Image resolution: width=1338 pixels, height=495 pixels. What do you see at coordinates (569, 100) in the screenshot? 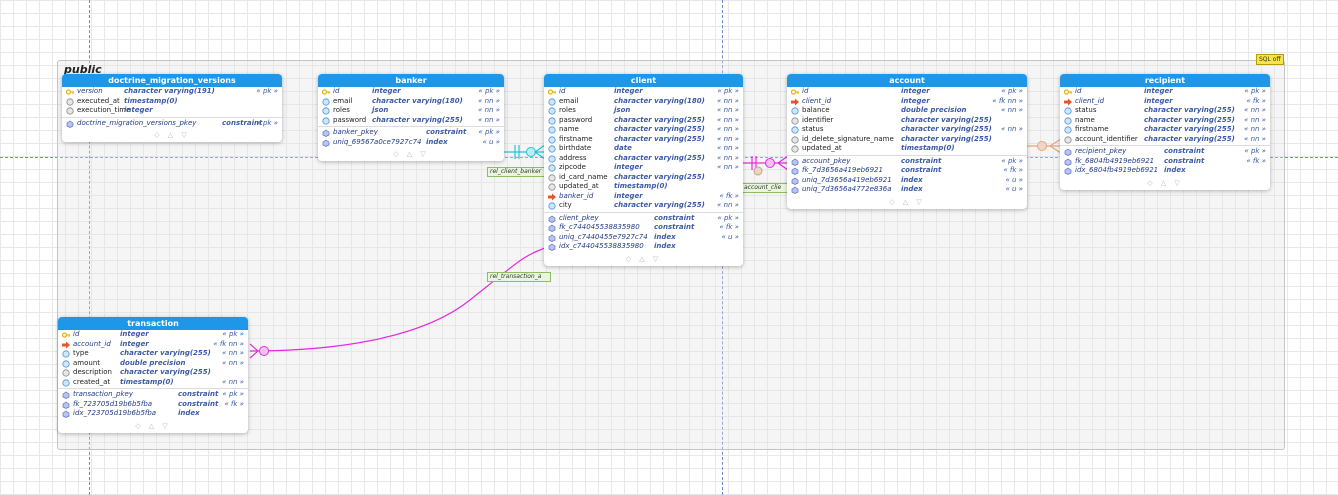
I see `column-name: email` at bounding box center [569, 100].